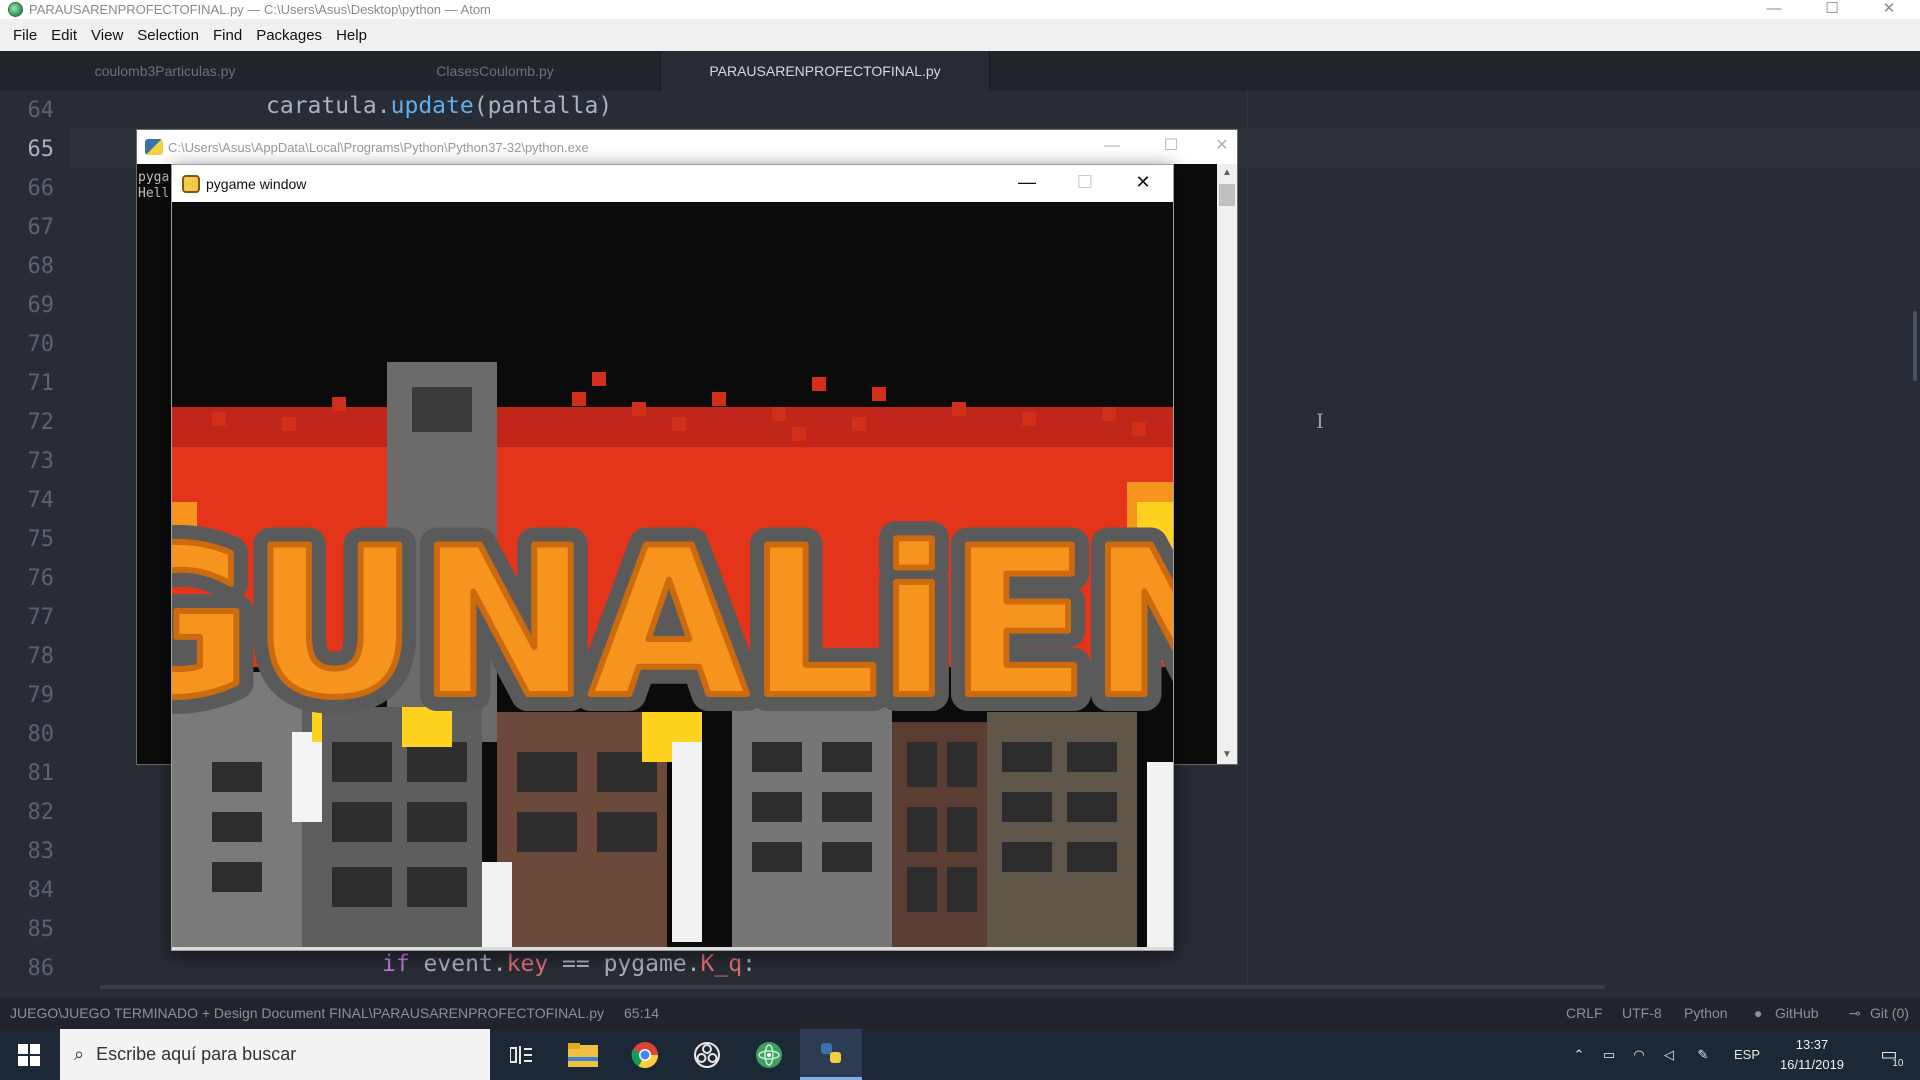 Image resolution: width=1920 pixels, height=1080 pixels. What do you see at coordinates (1812, 1044) in the screenshot?
I see `clock-time: 13:37` at bounding box center [1812, 1044].